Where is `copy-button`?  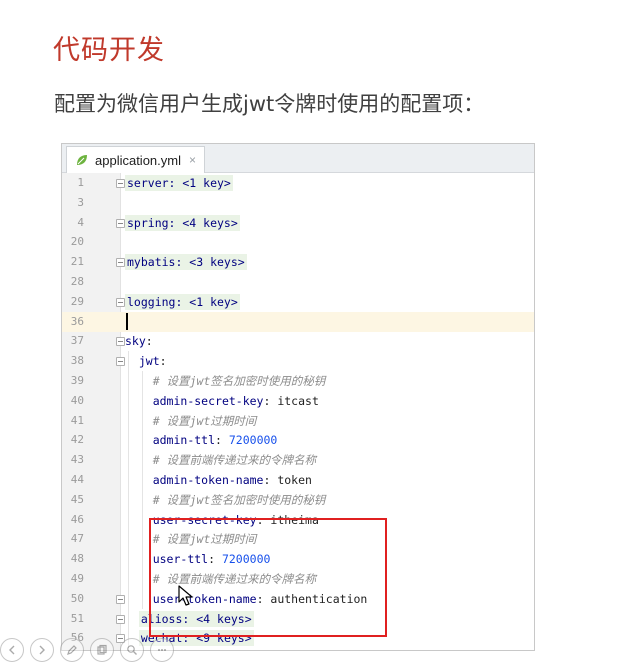
copy-button is located at coordinates (102, 650).